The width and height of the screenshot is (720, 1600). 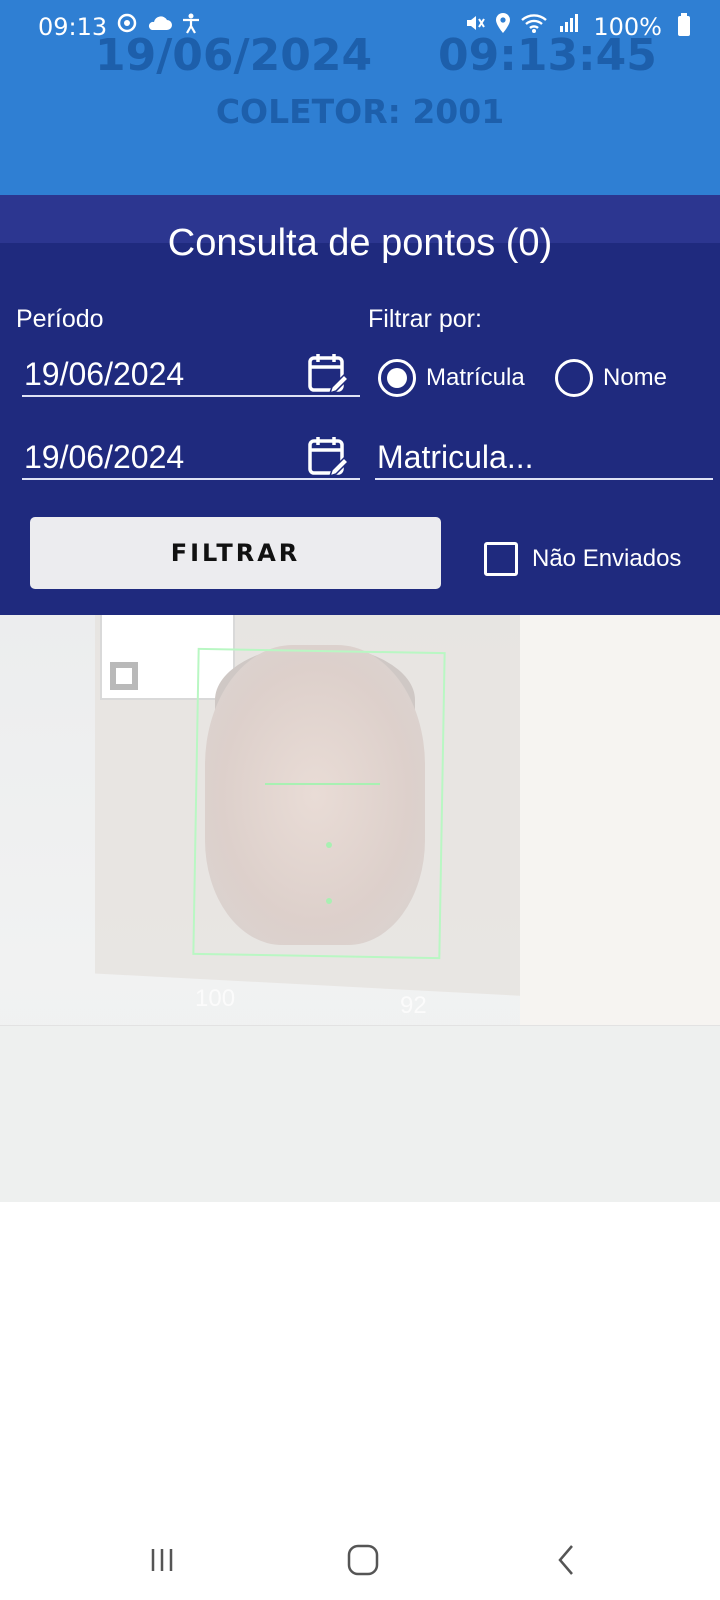 What do you see at coordinates (73, 27) in the screenshot?
I see `status-clock: 09:13` at bounding box center [73, 27].